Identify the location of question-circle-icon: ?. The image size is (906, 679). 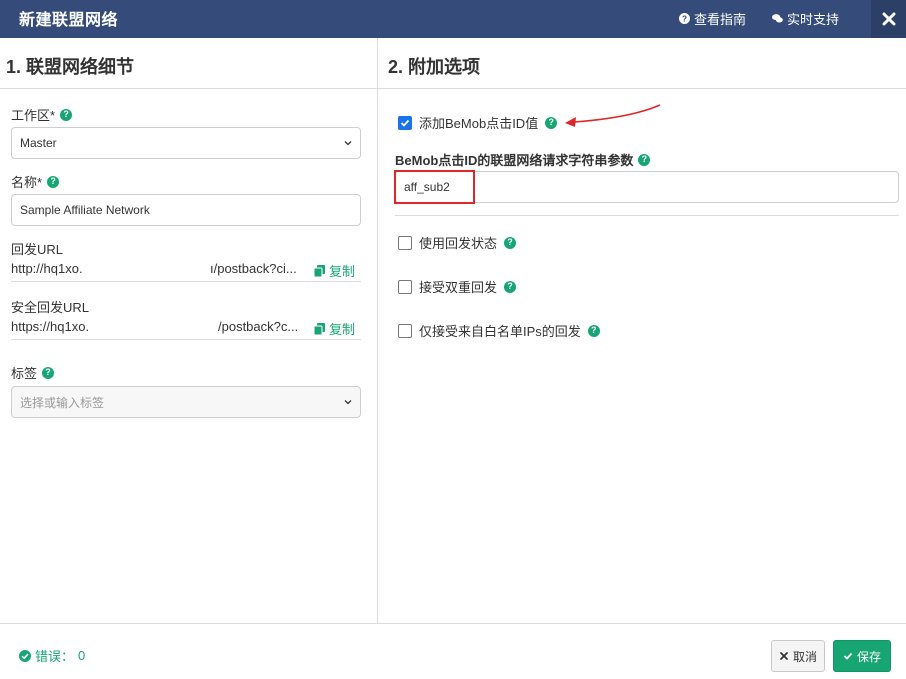
(684, 18).